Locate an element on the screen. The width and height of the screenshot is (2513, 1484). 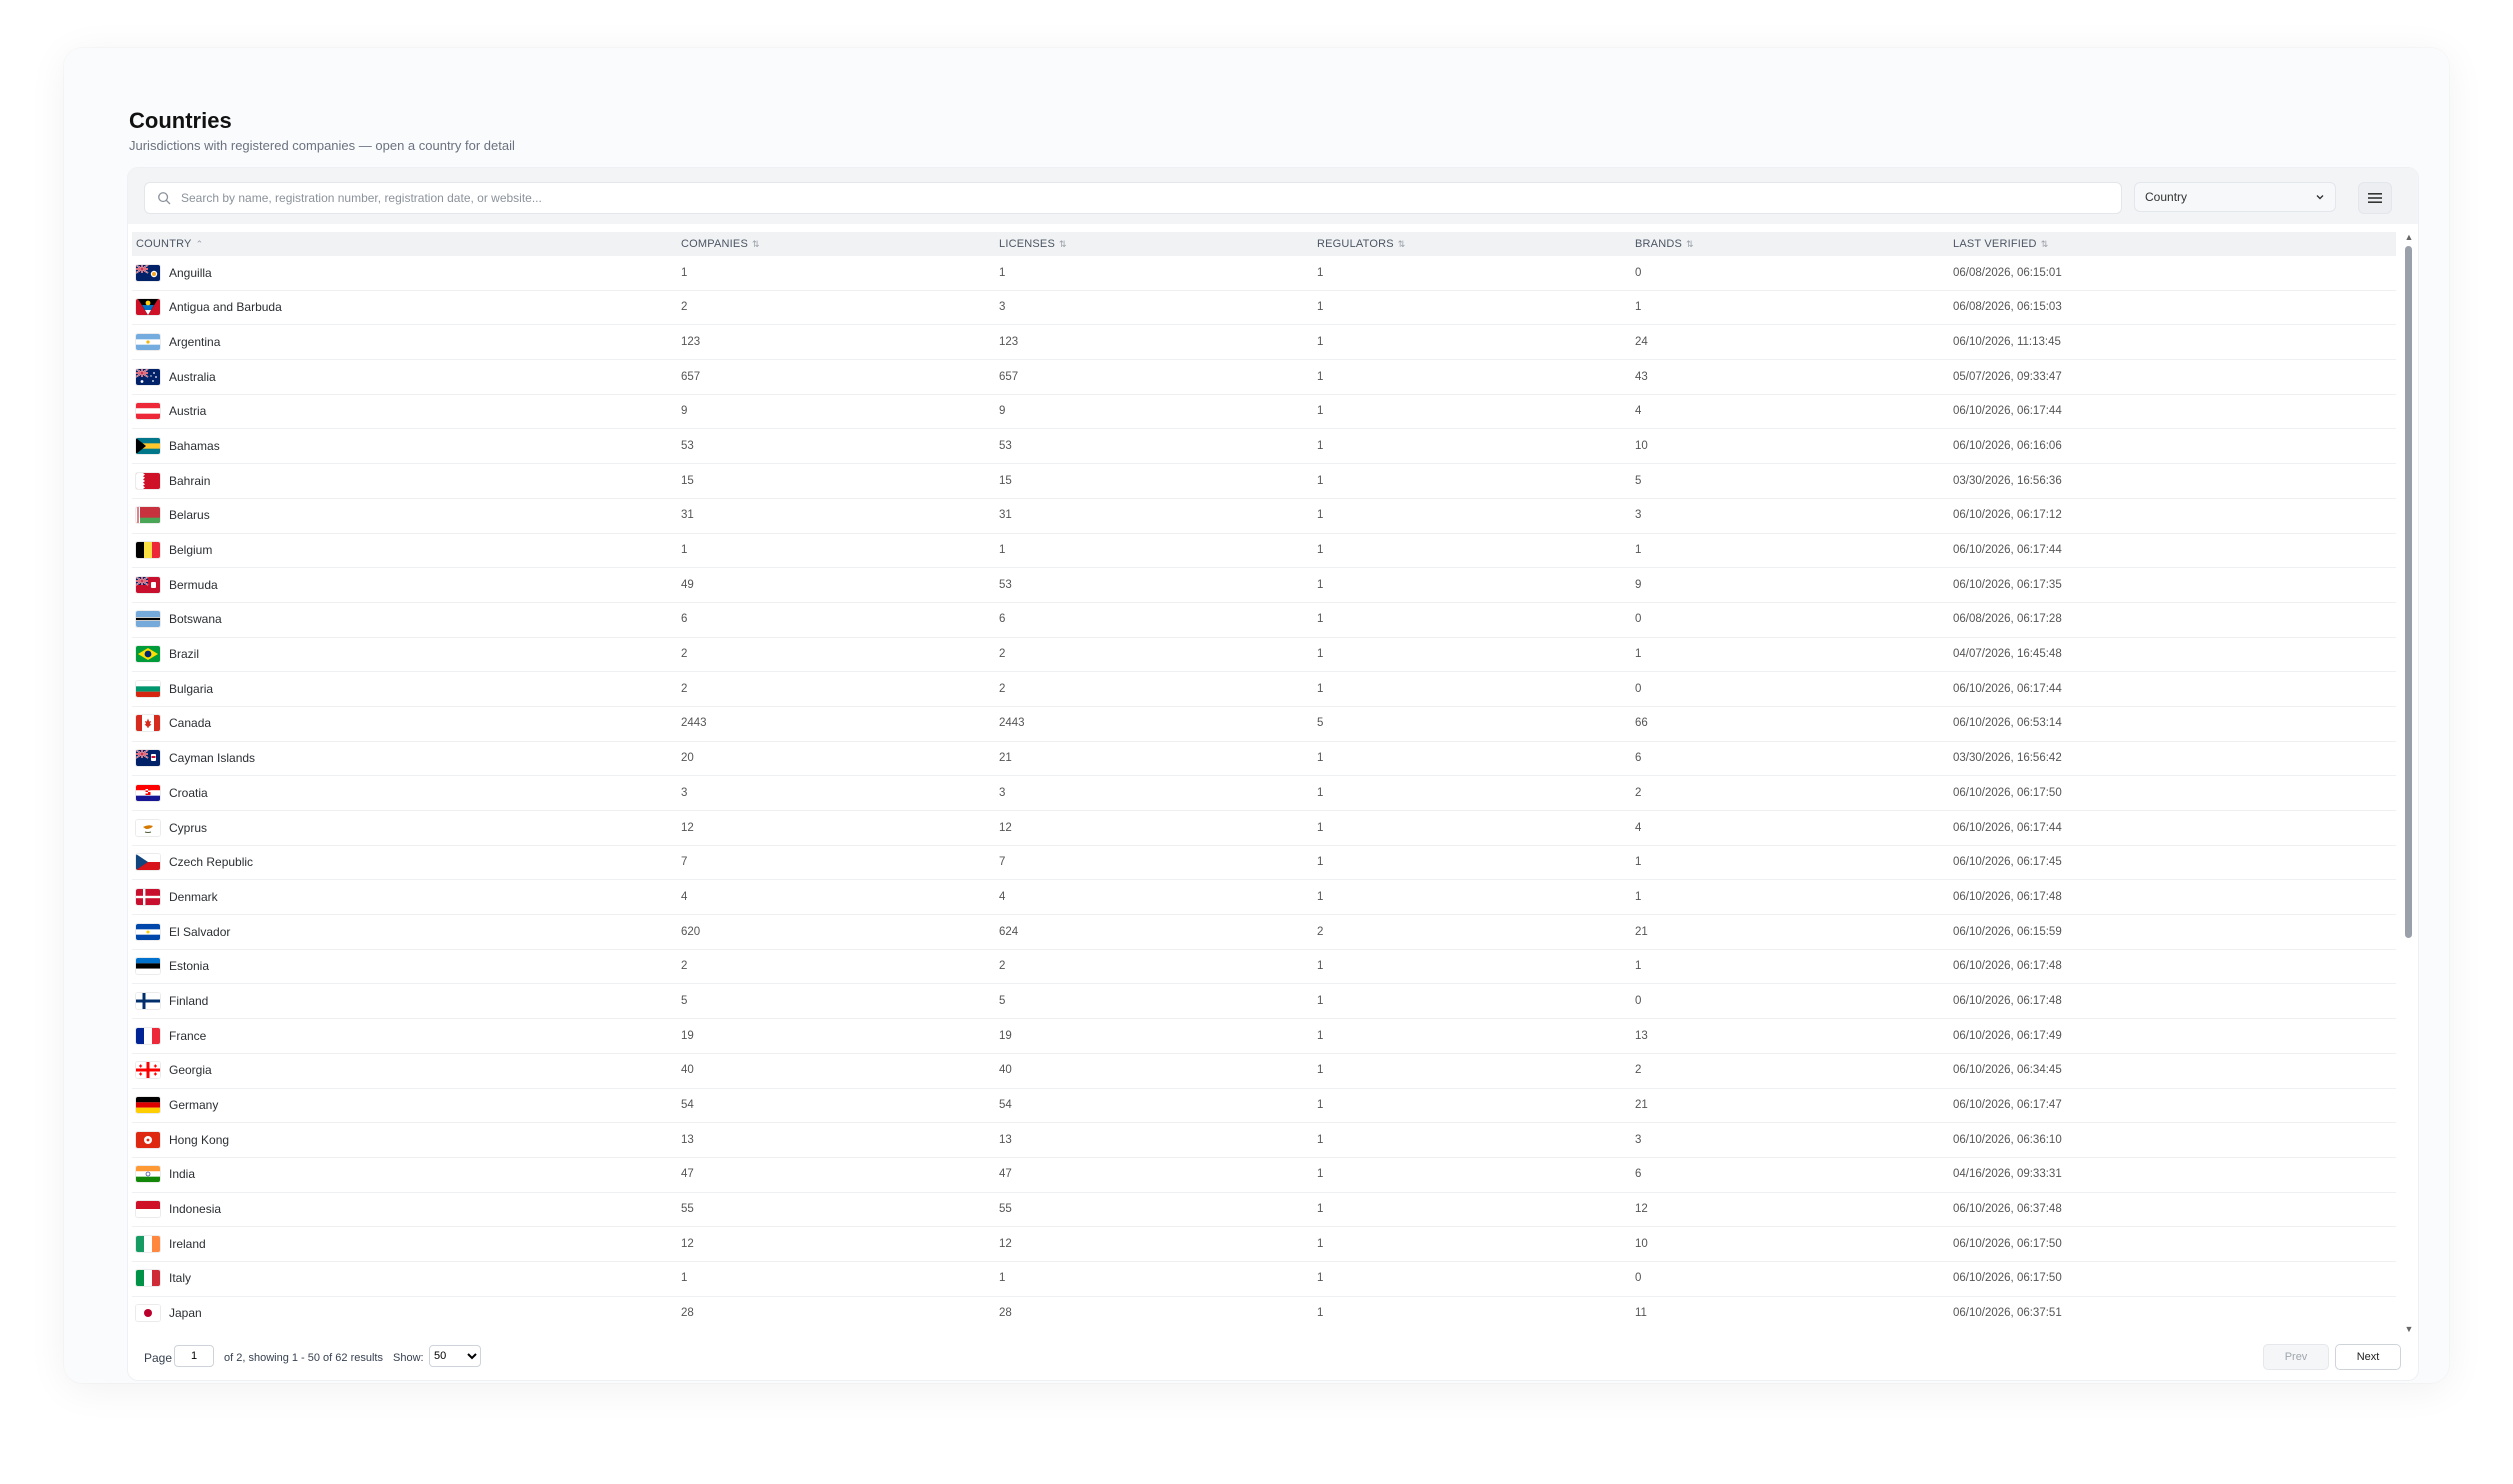
prev-button: Prev is located at coordinates (2296, 1357).